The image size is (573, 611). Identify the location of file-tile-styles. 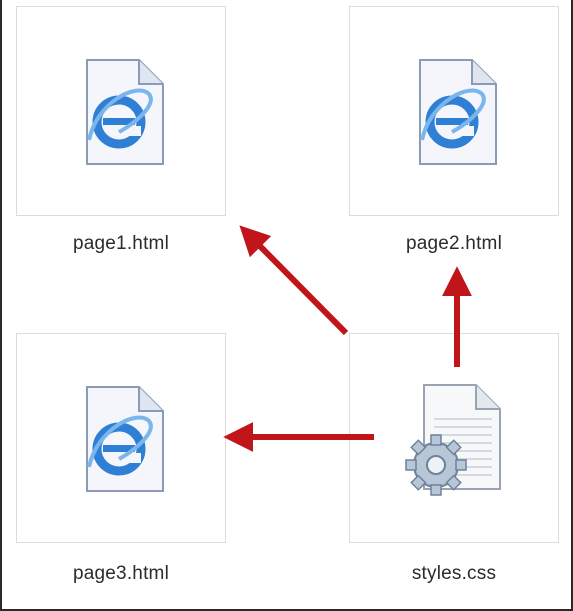
(454, 438).